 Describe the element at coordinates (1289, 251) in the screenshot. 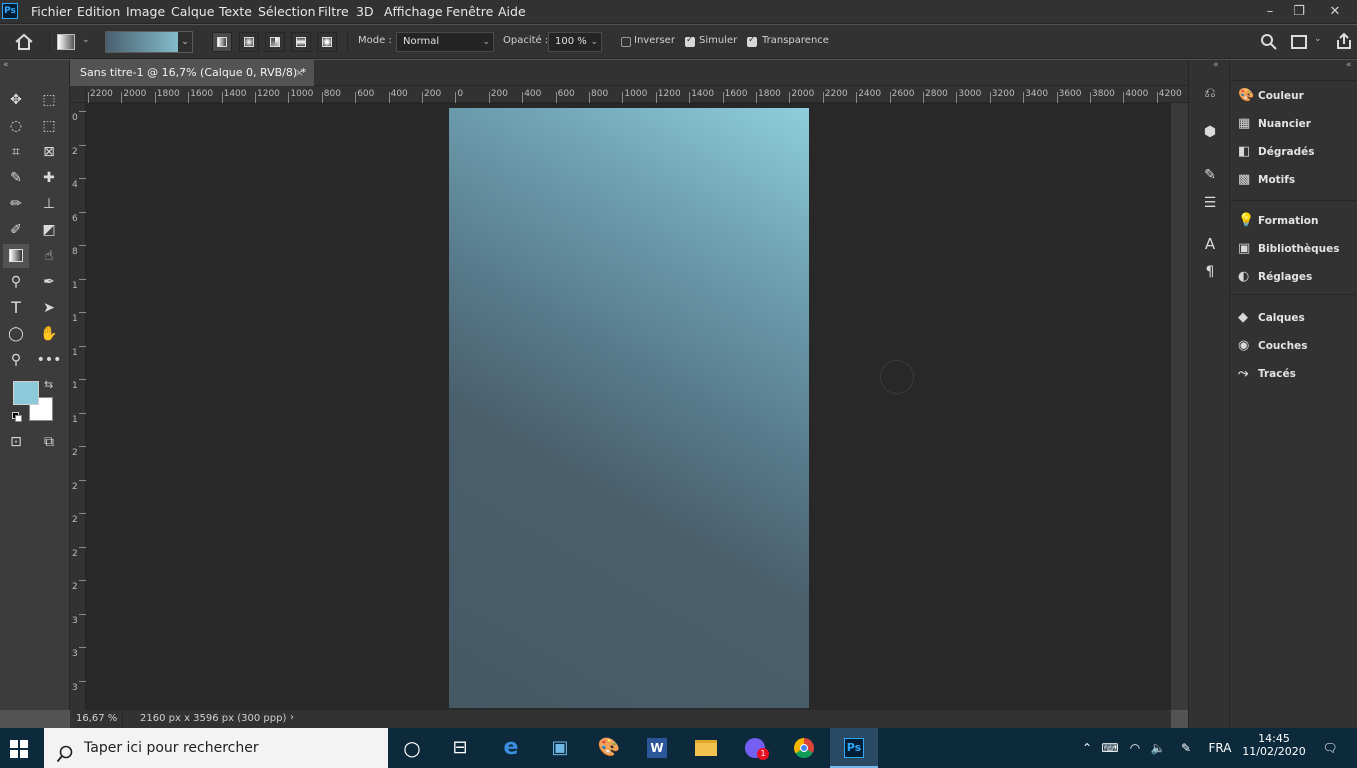

I see `panel-bibliotheques: ▣ Bibliothèques` at that location.